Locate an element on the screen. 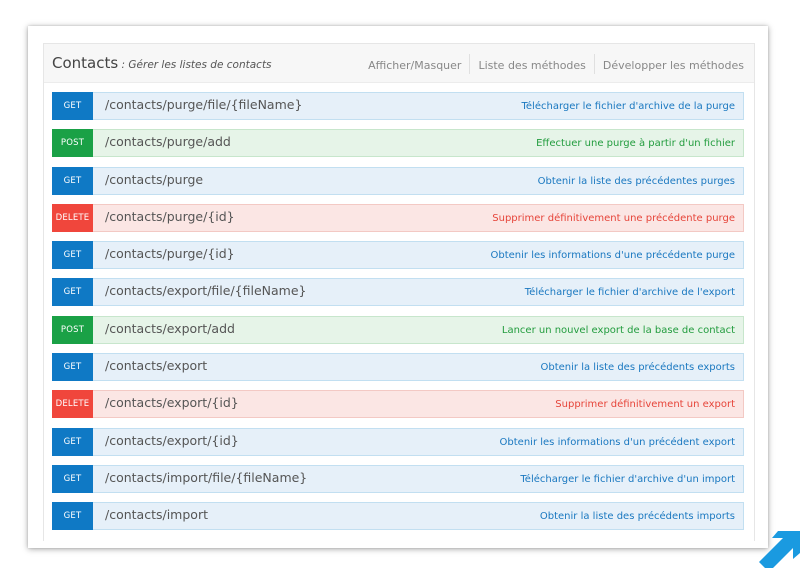  operation-path: /contacts/export/add is located at coordinates (170, 328).